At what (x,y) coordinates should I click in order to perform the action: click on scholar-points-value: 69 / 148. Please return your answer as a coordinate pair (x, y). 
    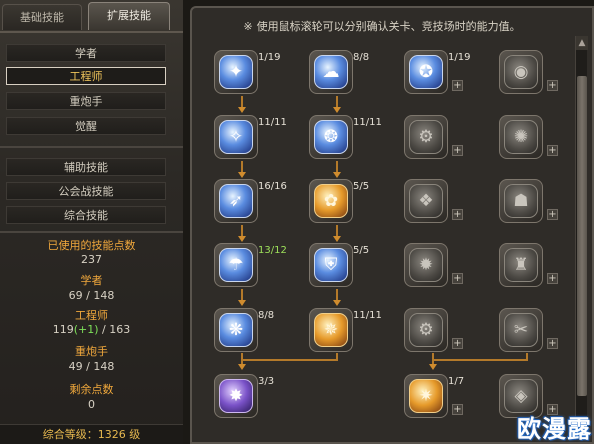
    Looking at the image, I should click on (91, 295).